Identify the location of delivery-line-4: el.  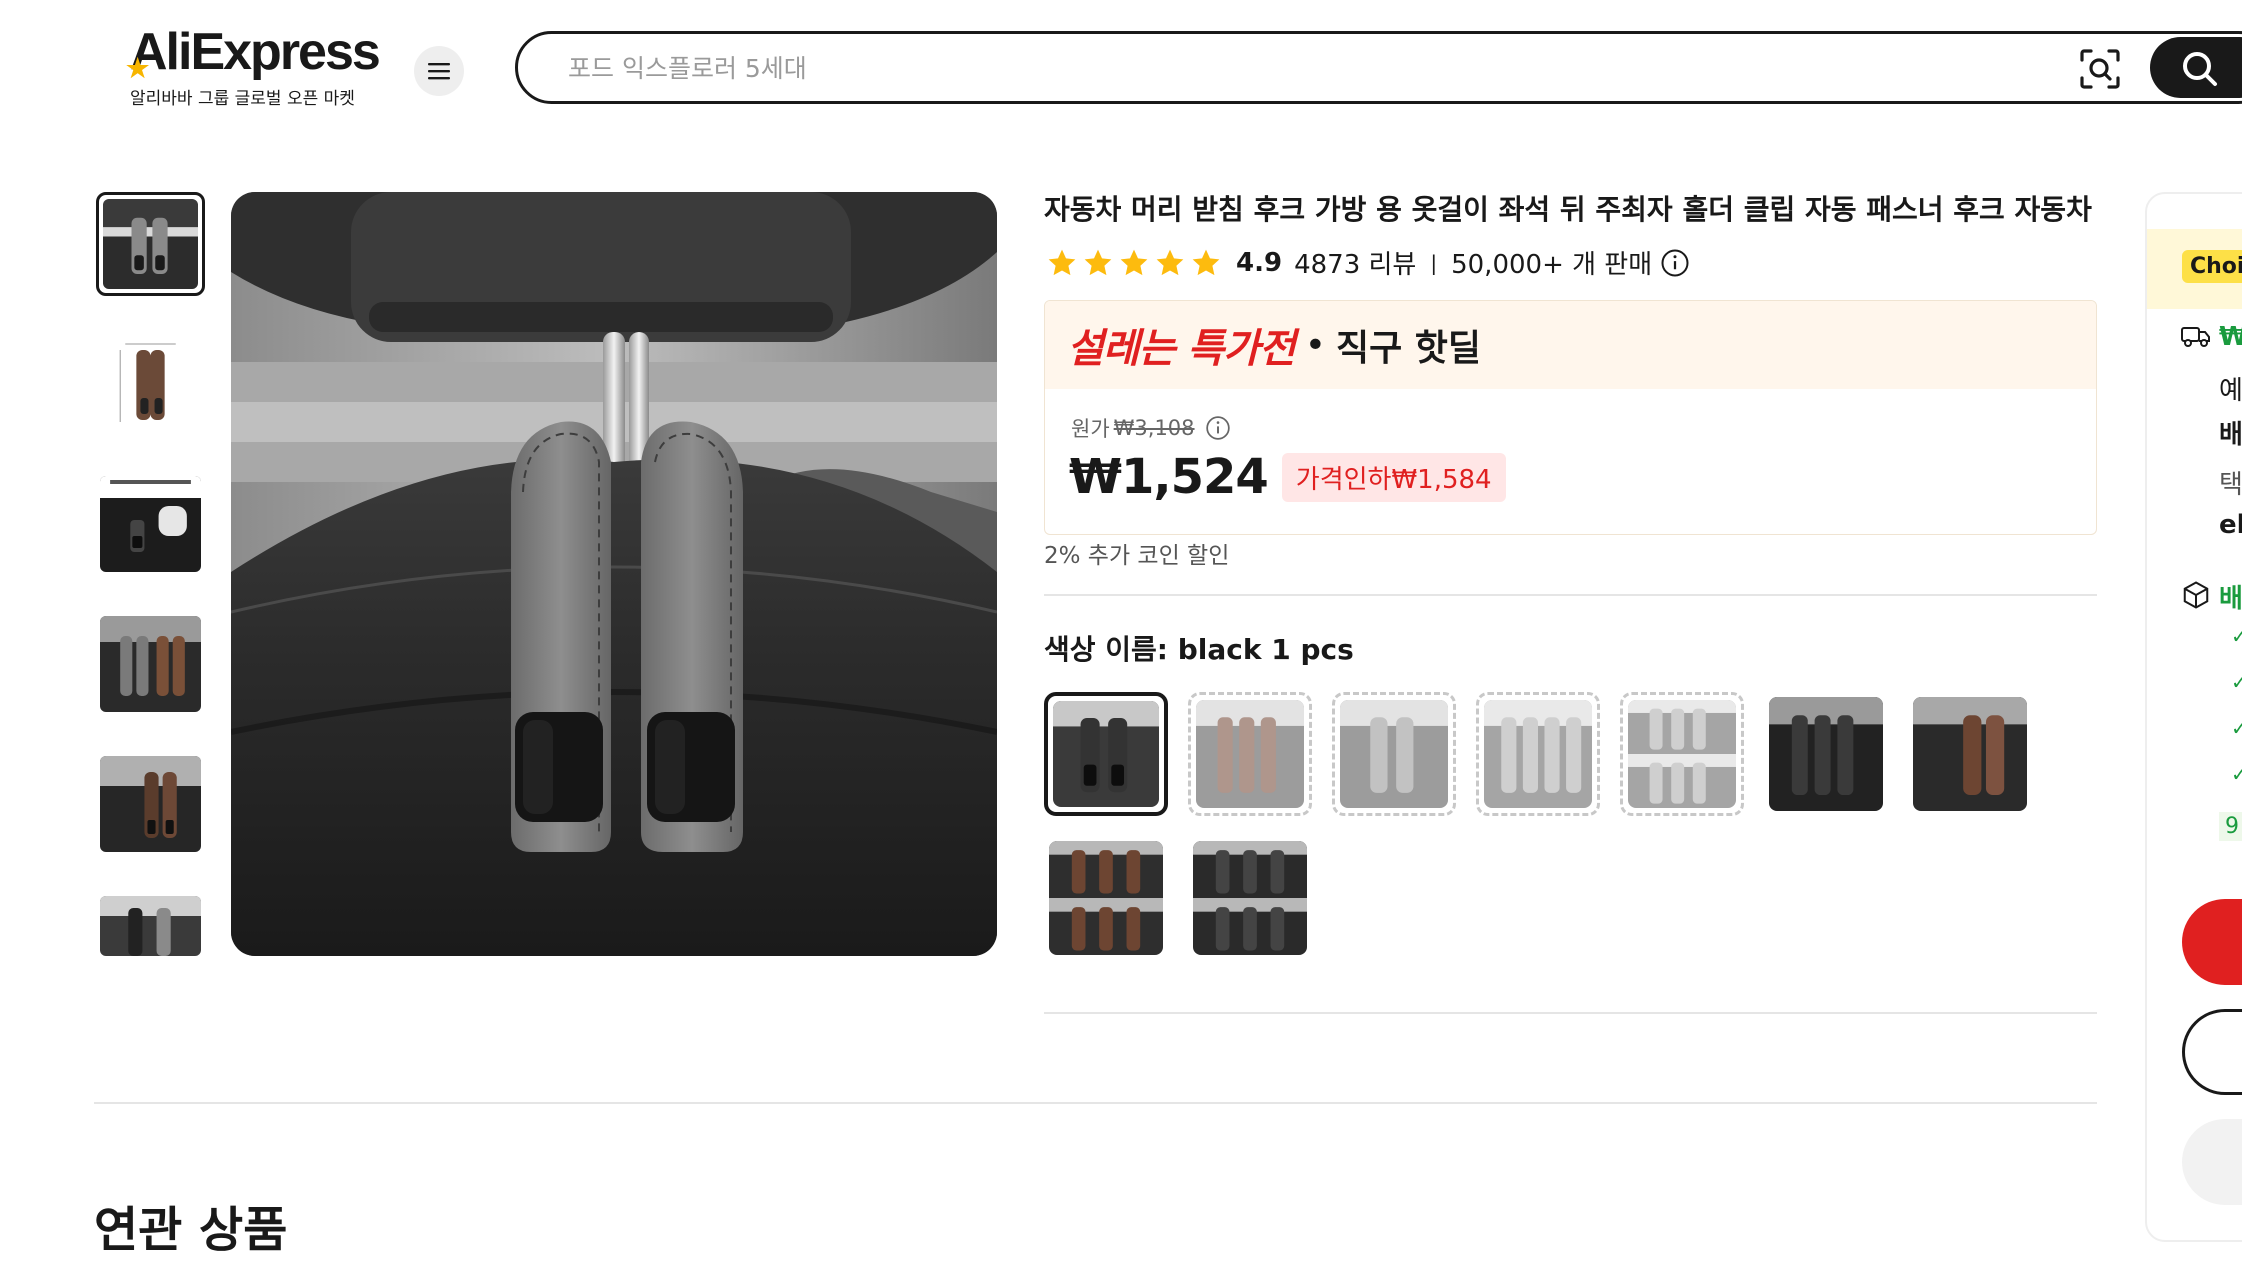
(2230, 525).